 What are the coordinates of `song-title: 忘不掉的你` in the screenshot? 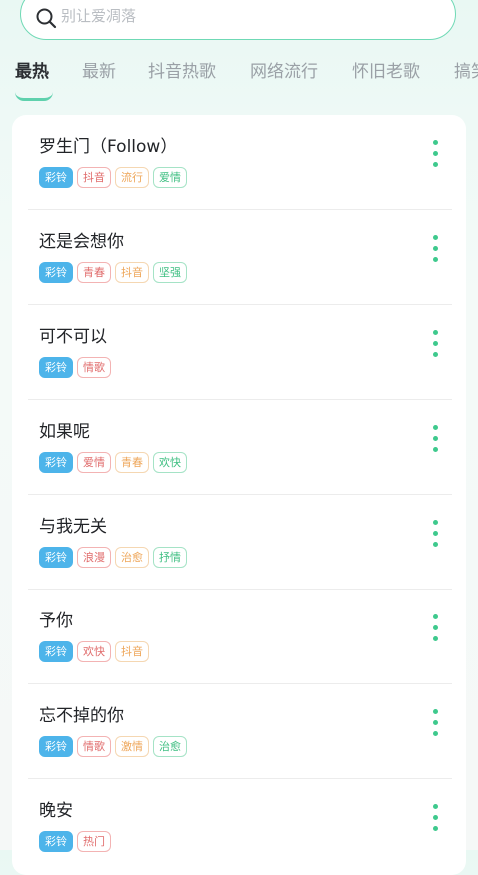 It's located at (81, 716).